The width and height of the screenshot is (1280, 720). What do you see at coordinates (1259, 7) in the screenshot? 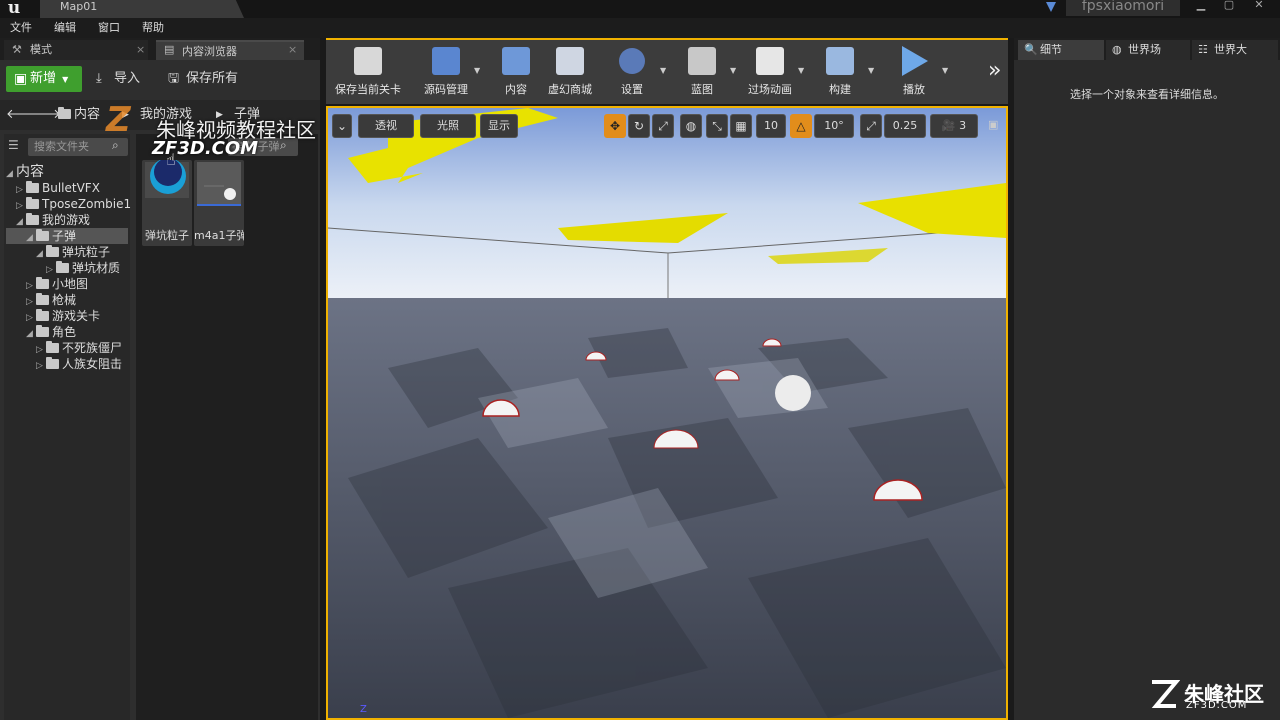
I see `close-window-button: ✕` at bounding box center [1259, 7].